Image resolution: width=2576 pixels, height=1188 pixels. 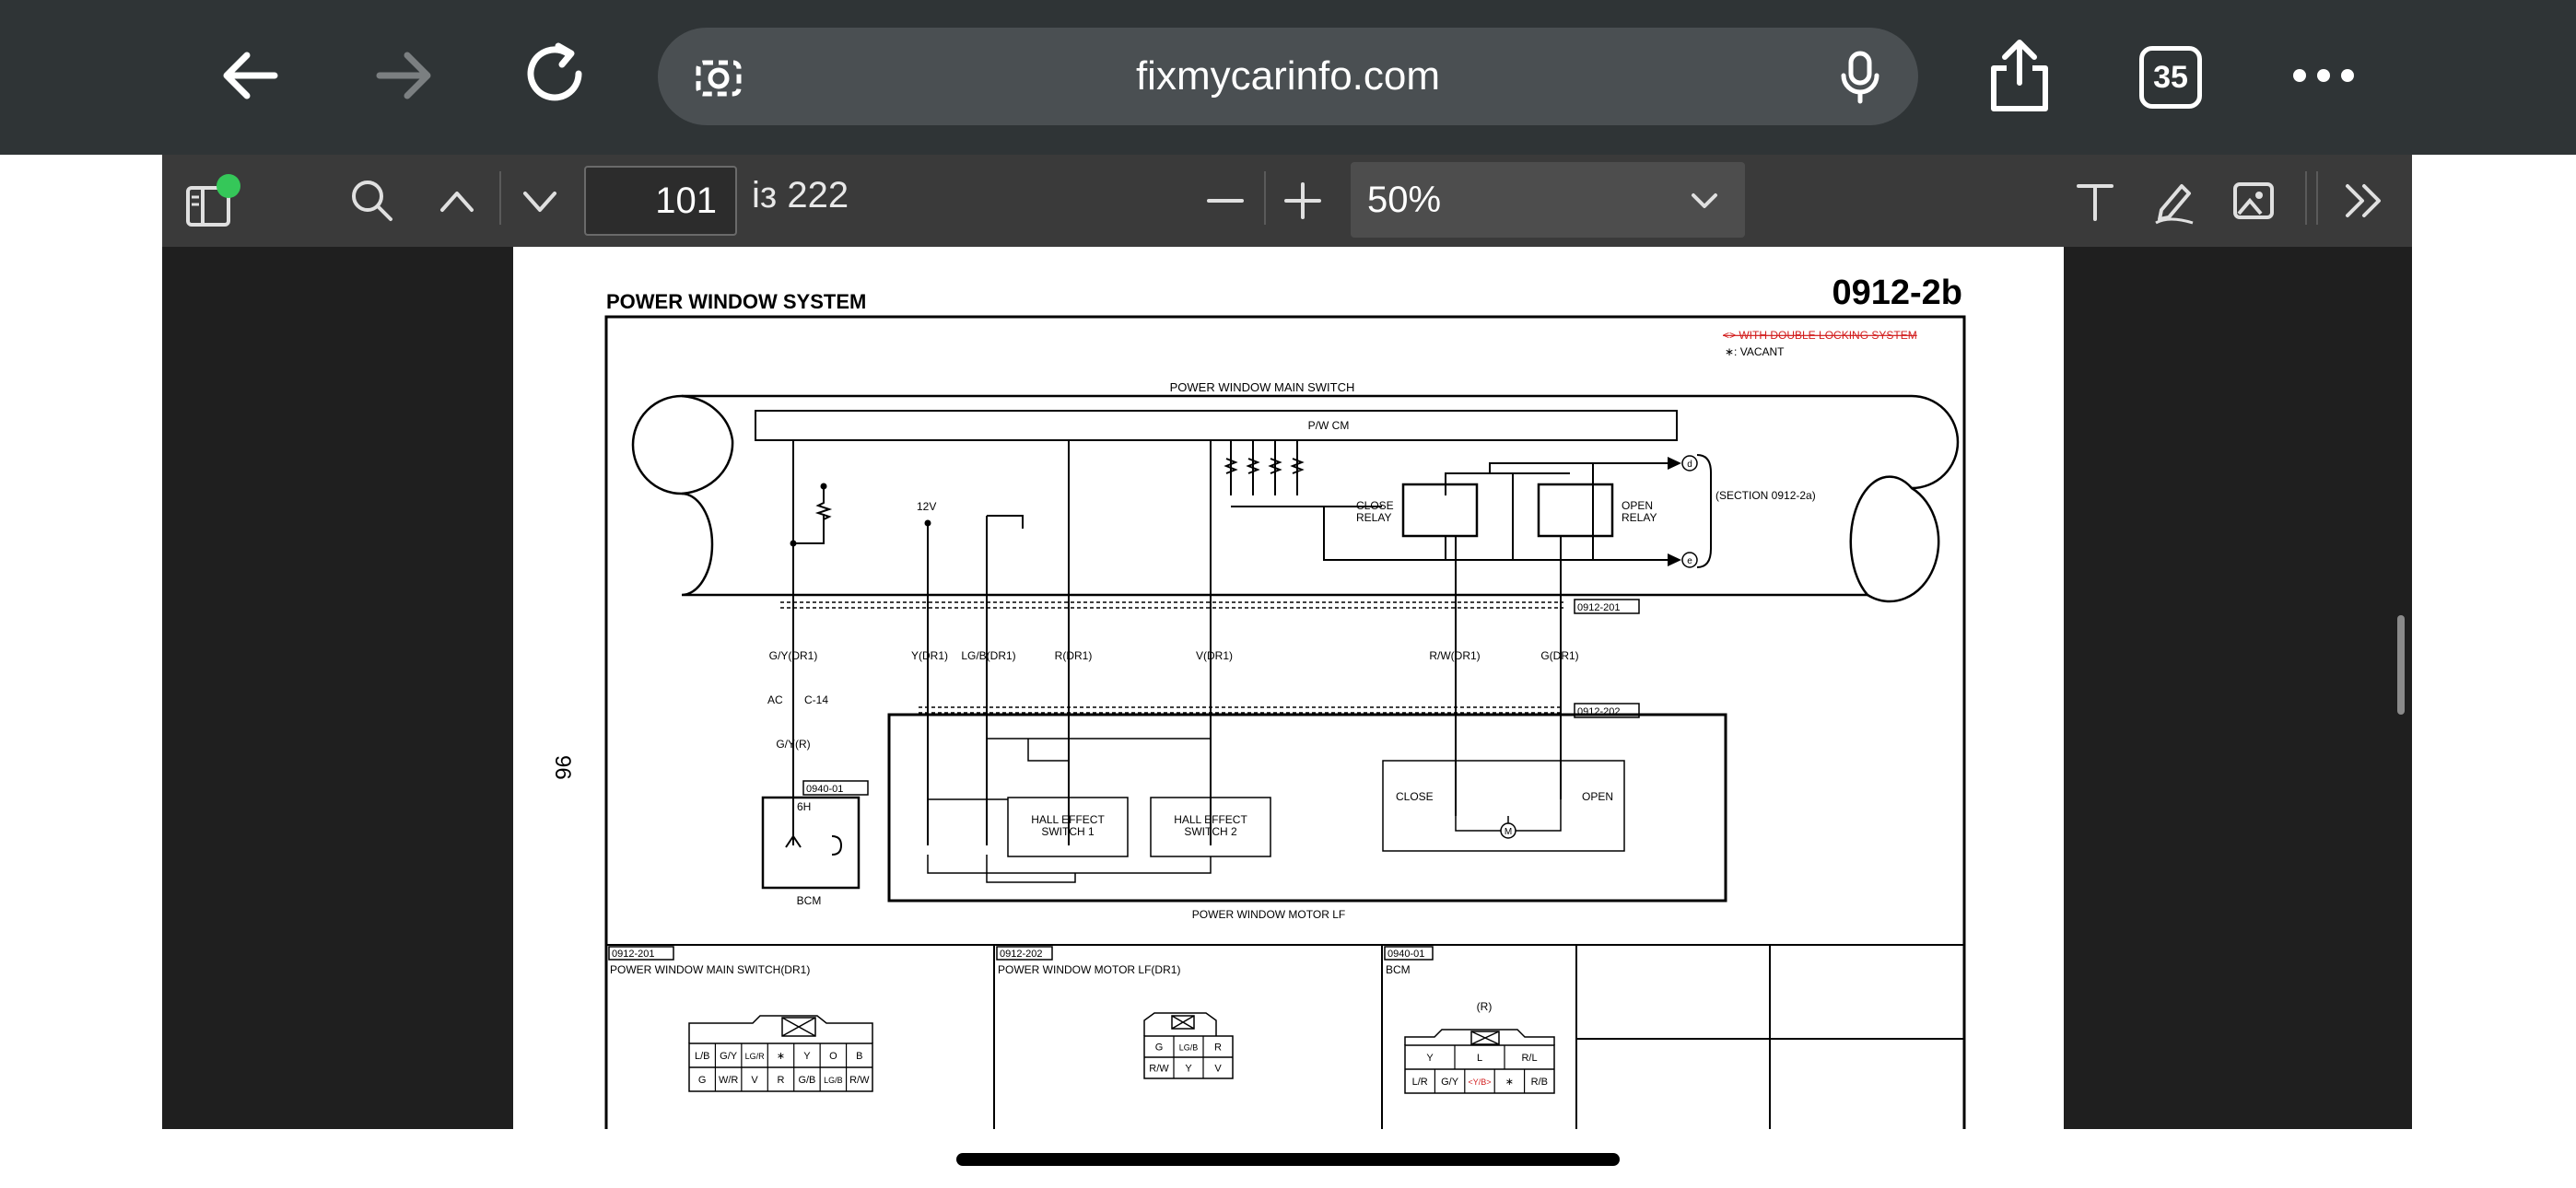 I want to click on wire-label: G(DR1), so click(x=1559, y=655).